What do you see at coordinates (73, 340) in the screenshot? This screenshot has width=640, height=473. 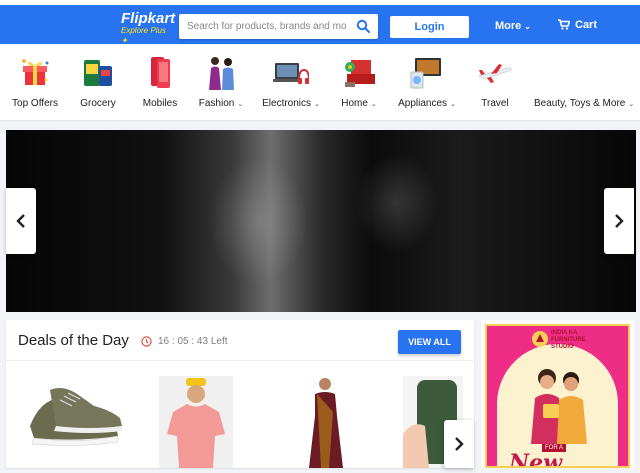 I see `deals-title: Deals of the Day` at bounding box center [73, 340].